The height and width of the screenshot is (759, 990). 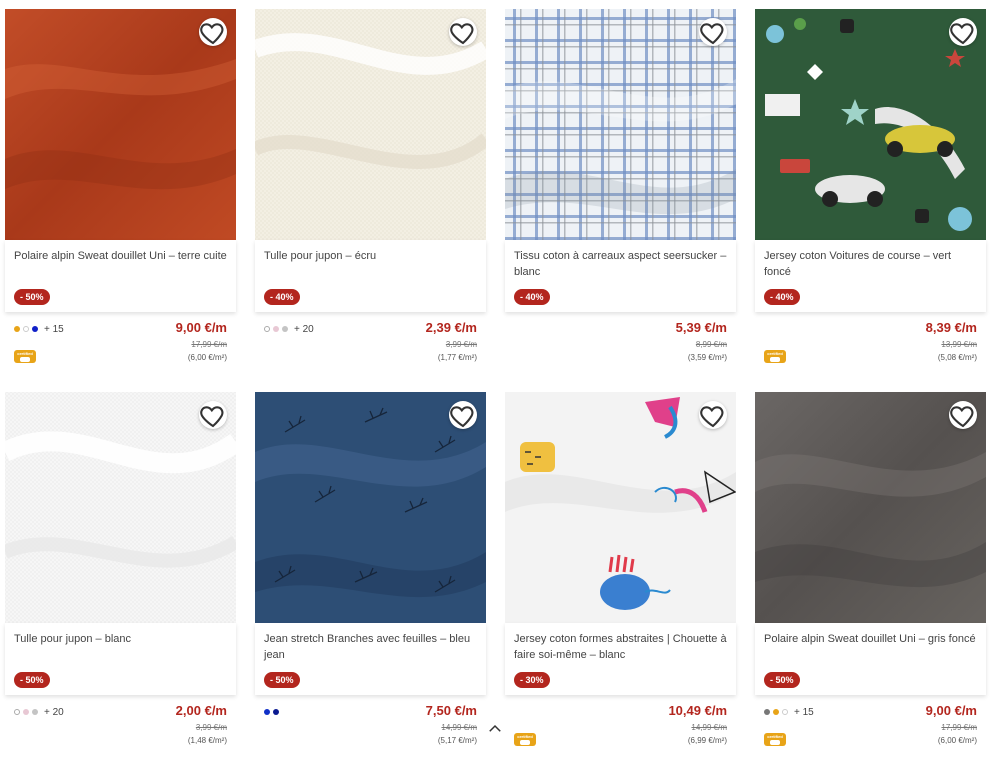 I want to click on unit-price: (5,17 €/m²), so click(x=457, y=740).